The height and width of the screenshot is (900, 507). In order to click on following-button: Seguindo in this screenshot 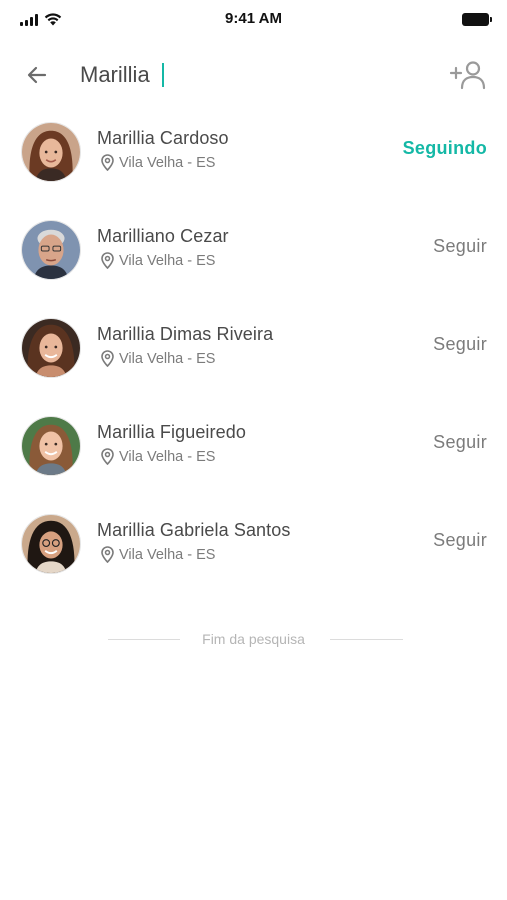, I will do `click(445, 148)`.